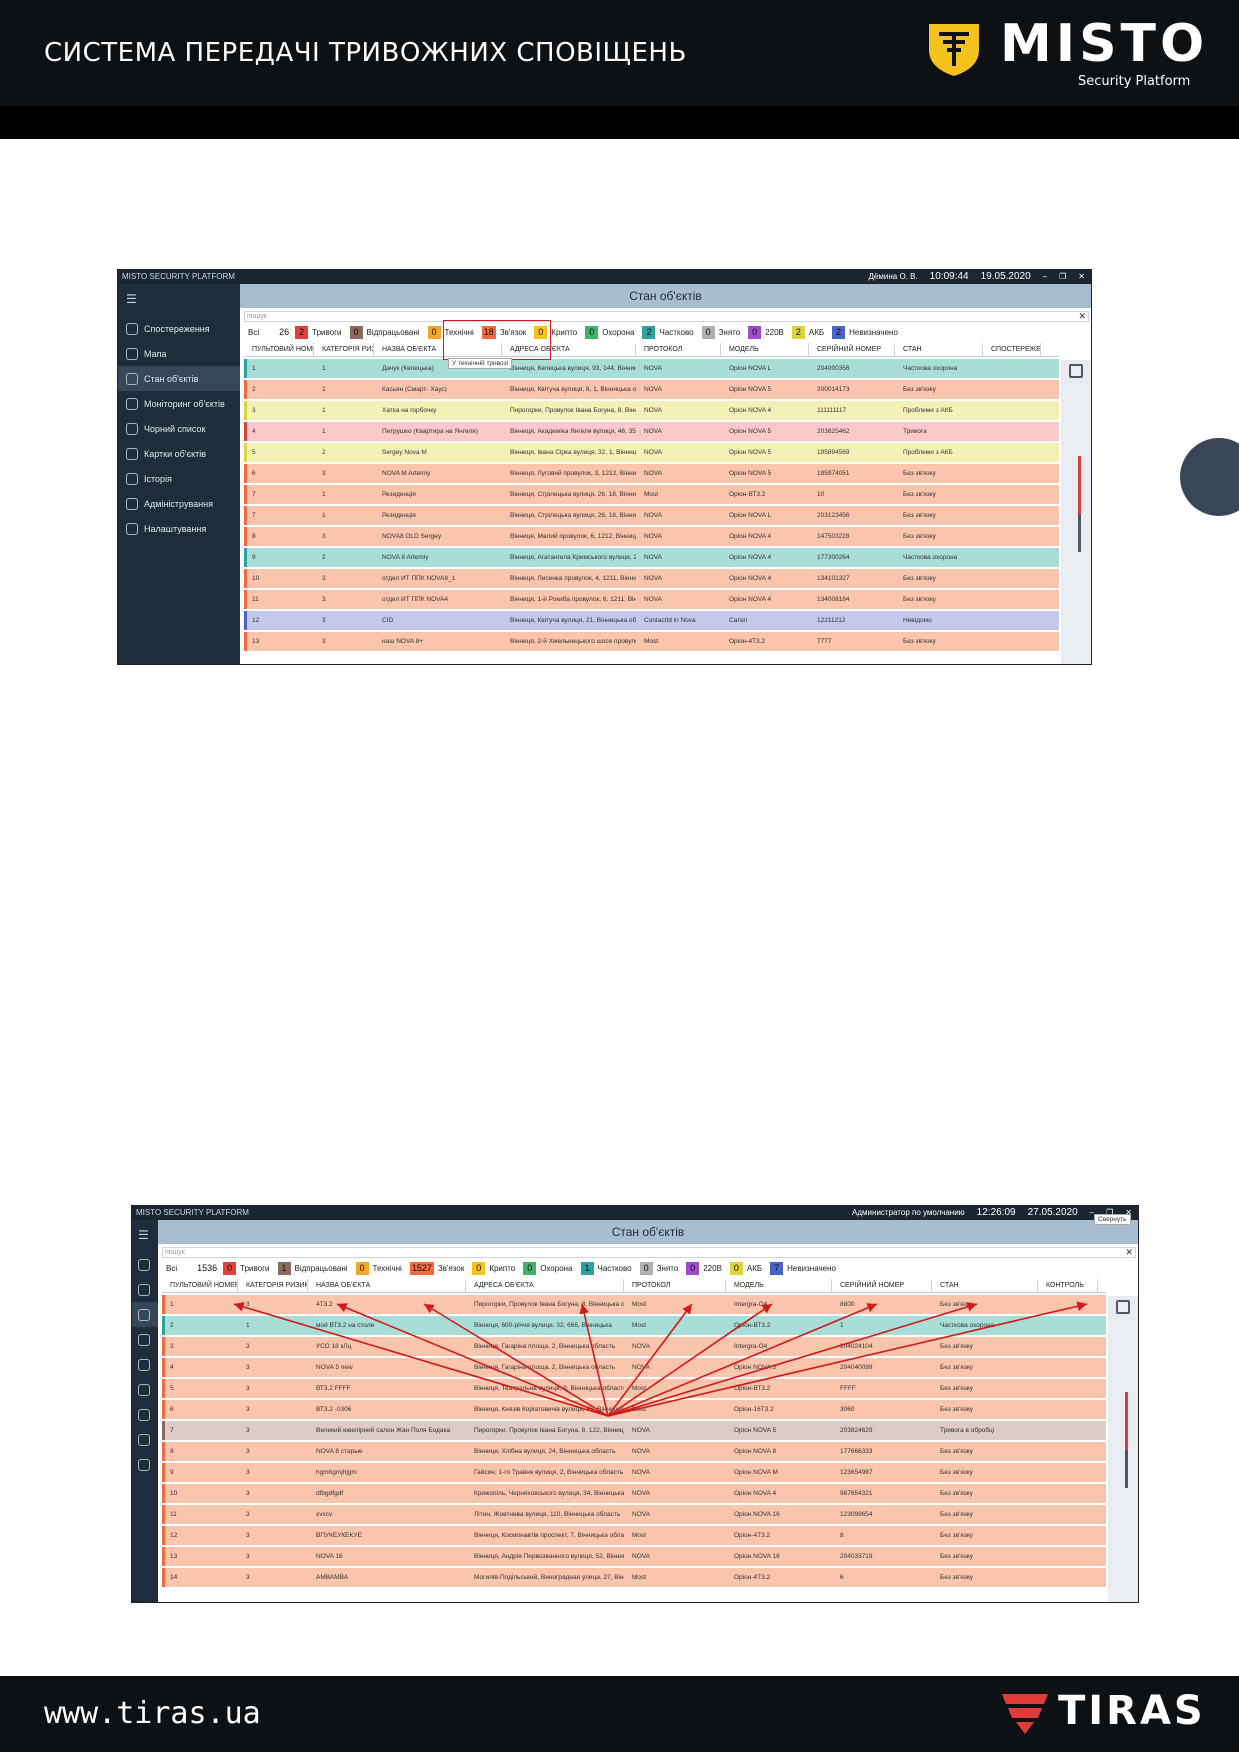 This screenshot has height=1752, width=1239. I want to click on row-status-bar, so click(163, 1472).